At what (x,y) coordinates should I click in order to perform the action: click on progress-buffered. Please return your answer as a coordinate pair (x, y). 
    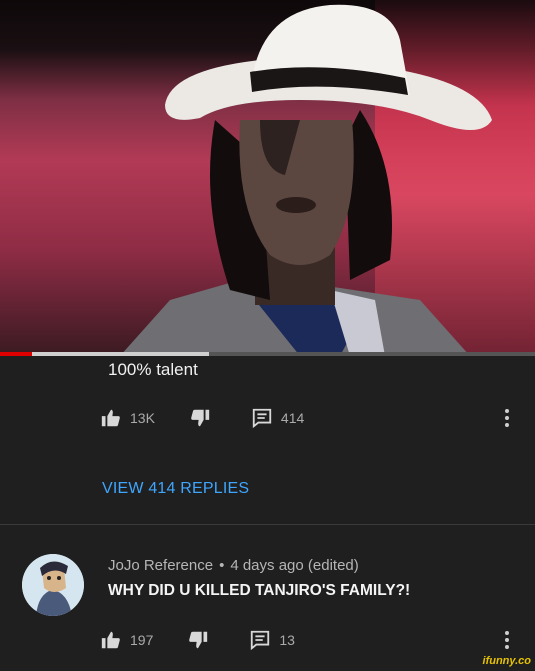
    Looking at the image, I should click on (120, 354).